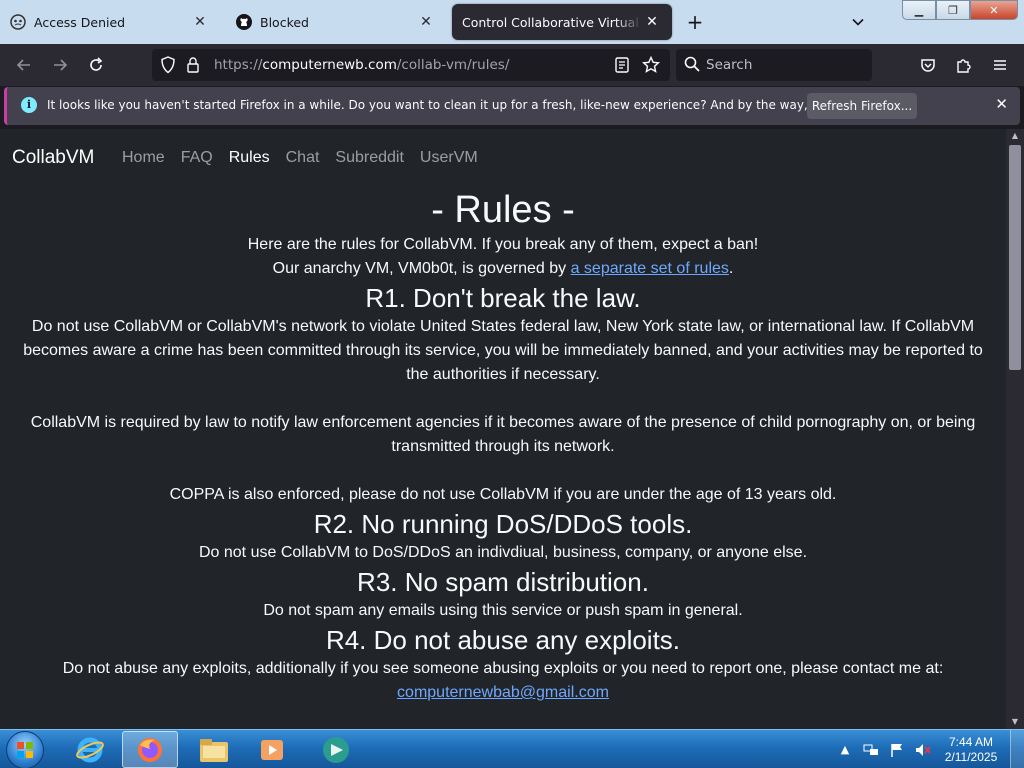  I want to click on back-button, so click(24, 65).